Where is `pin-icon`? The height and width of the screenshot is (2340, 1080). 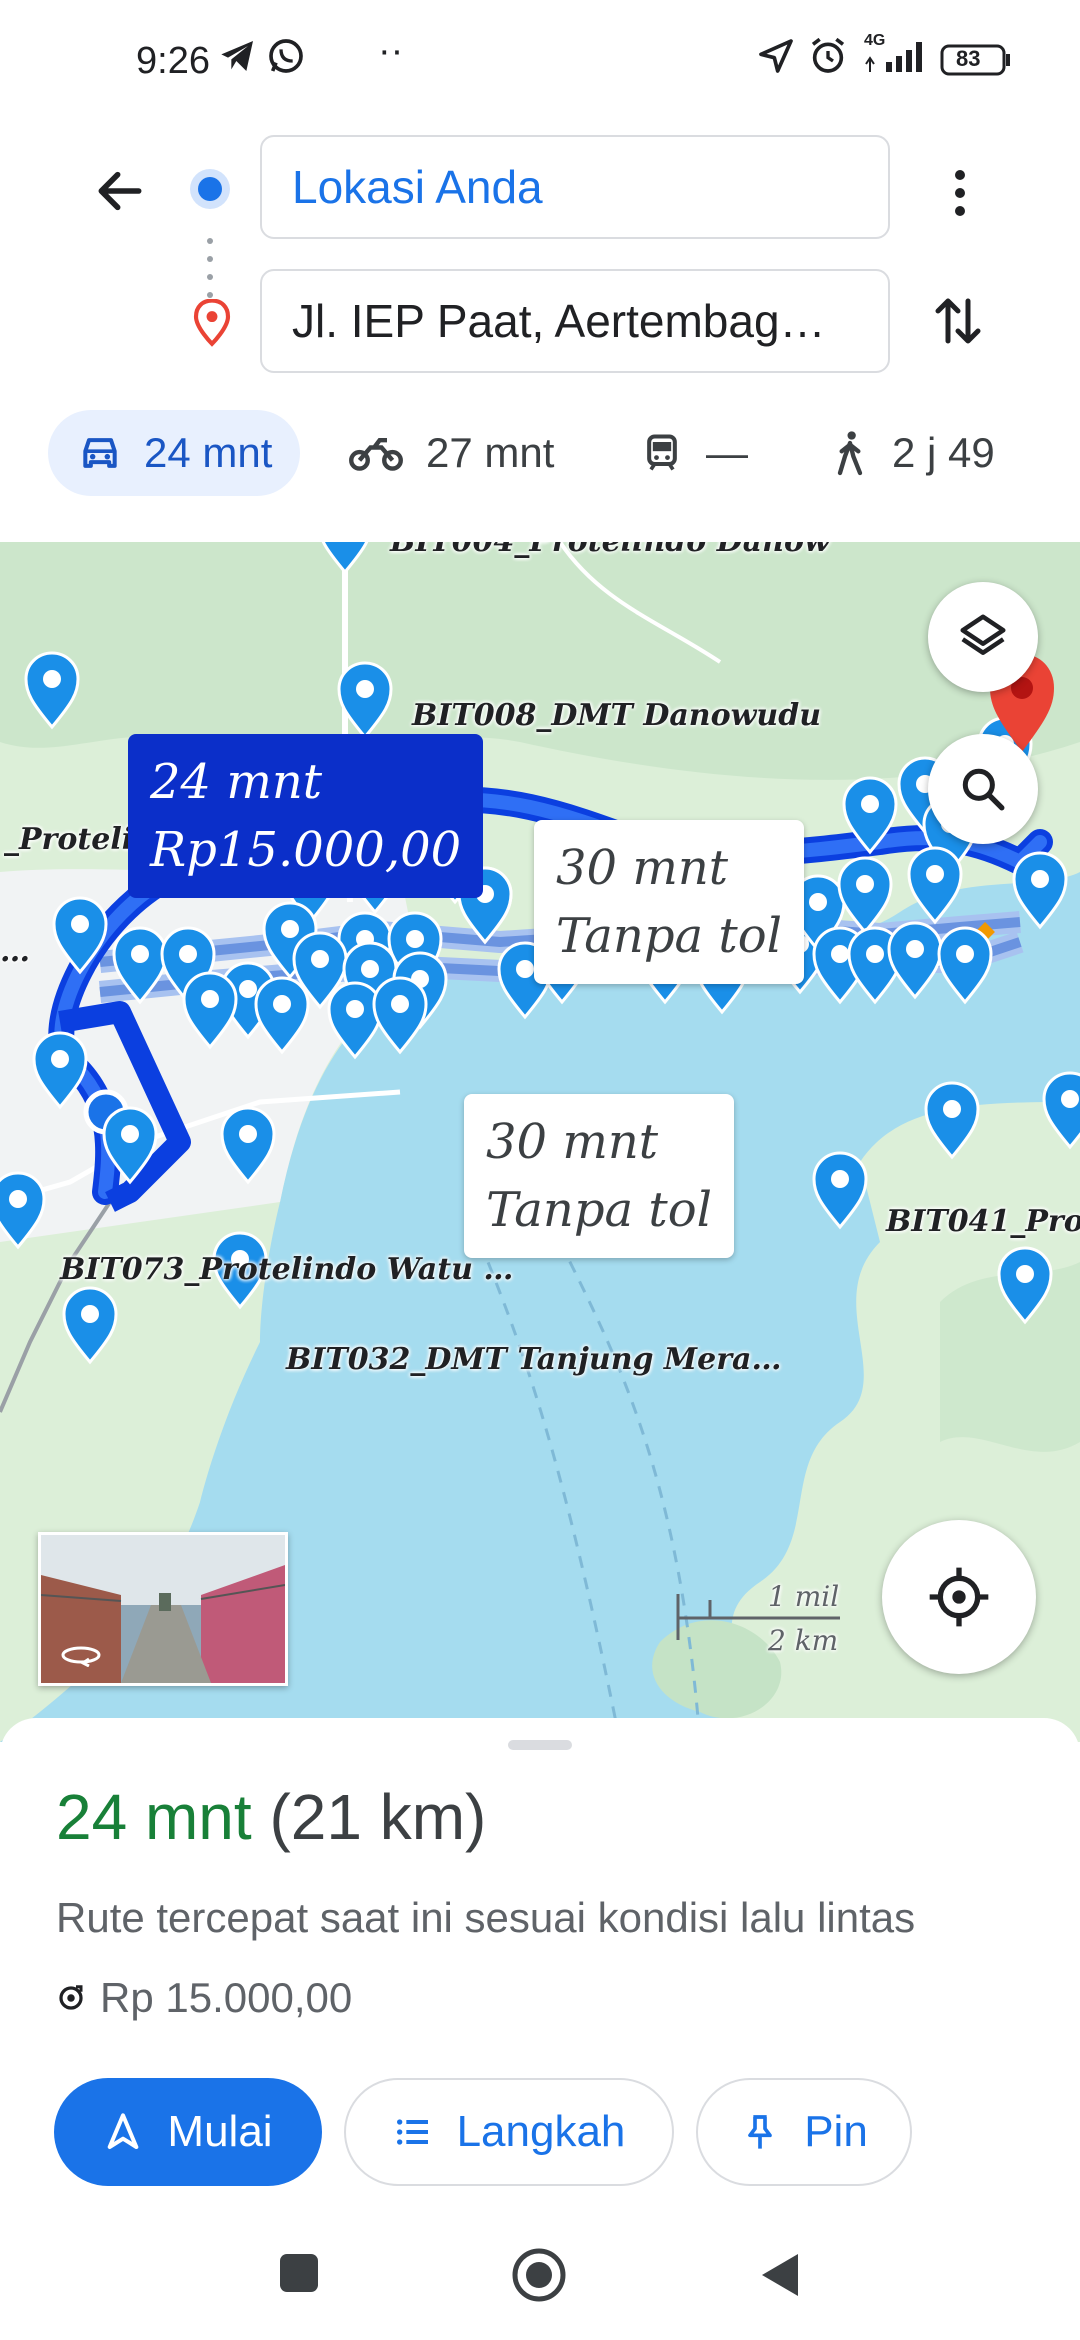 pin-icon is located at coordinates (760, 2132).